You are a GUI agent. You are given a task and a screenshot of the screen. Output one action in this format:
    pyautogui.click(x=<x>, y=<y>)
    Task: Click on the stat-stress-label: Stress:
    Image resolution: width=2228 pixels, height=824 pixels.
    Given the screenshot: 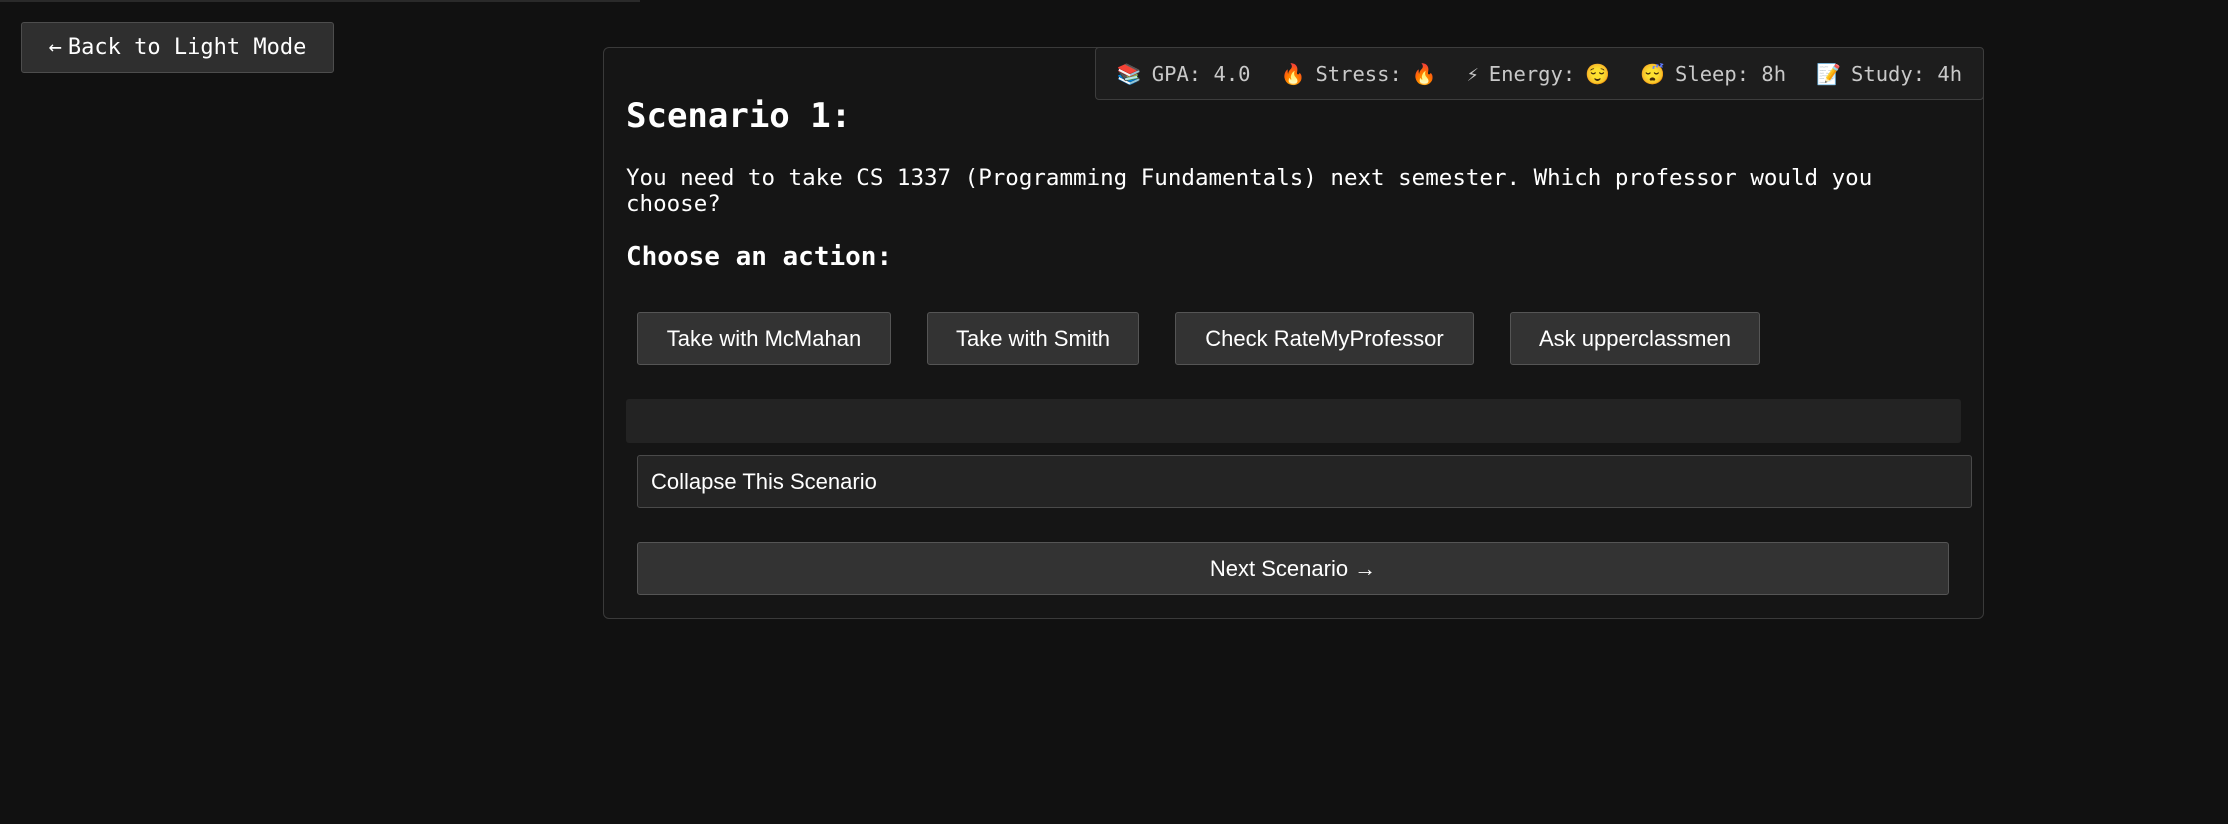 What is the action you would take?
    pyautogui.click(x=1358, y=73)
    